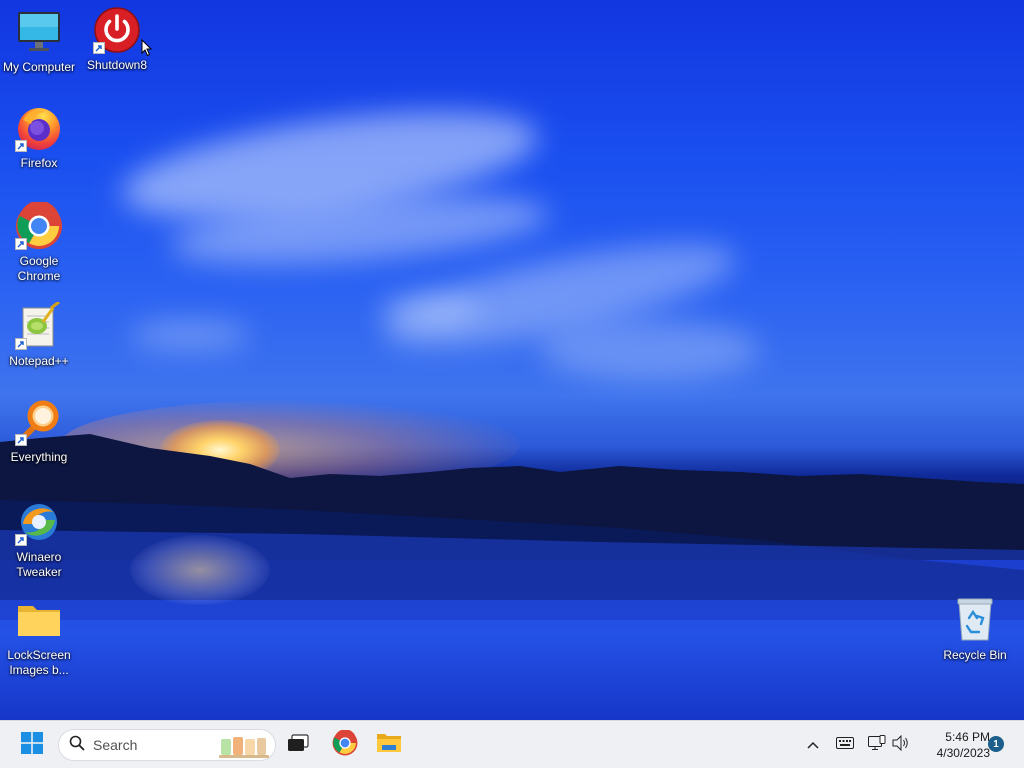 The height and width of the screenshot is (768, 1024). I want to click on chevron-up-icon, so click(813, 745).